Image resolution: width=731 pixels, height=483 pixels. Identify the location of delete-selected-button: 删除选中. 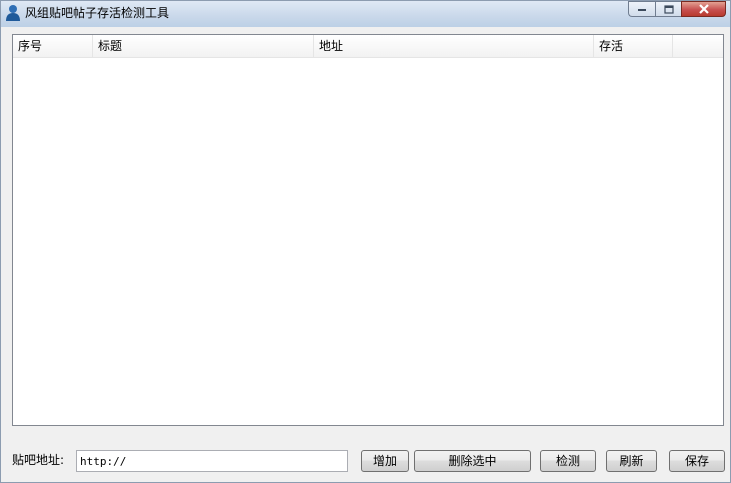
(472, 461).